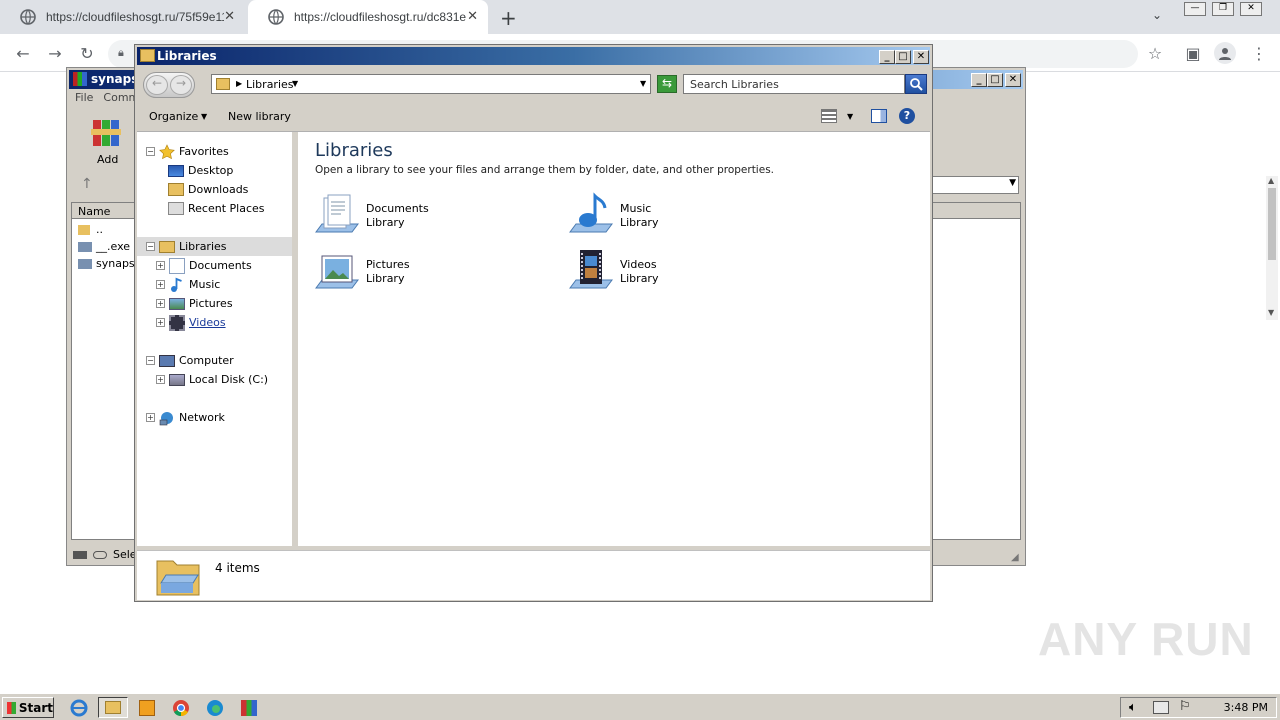 This screenshot has width=1280, height=720. Describe the element at coordinates (1195, 9) in the screenshot. I see `minimize-button: —` at that location.